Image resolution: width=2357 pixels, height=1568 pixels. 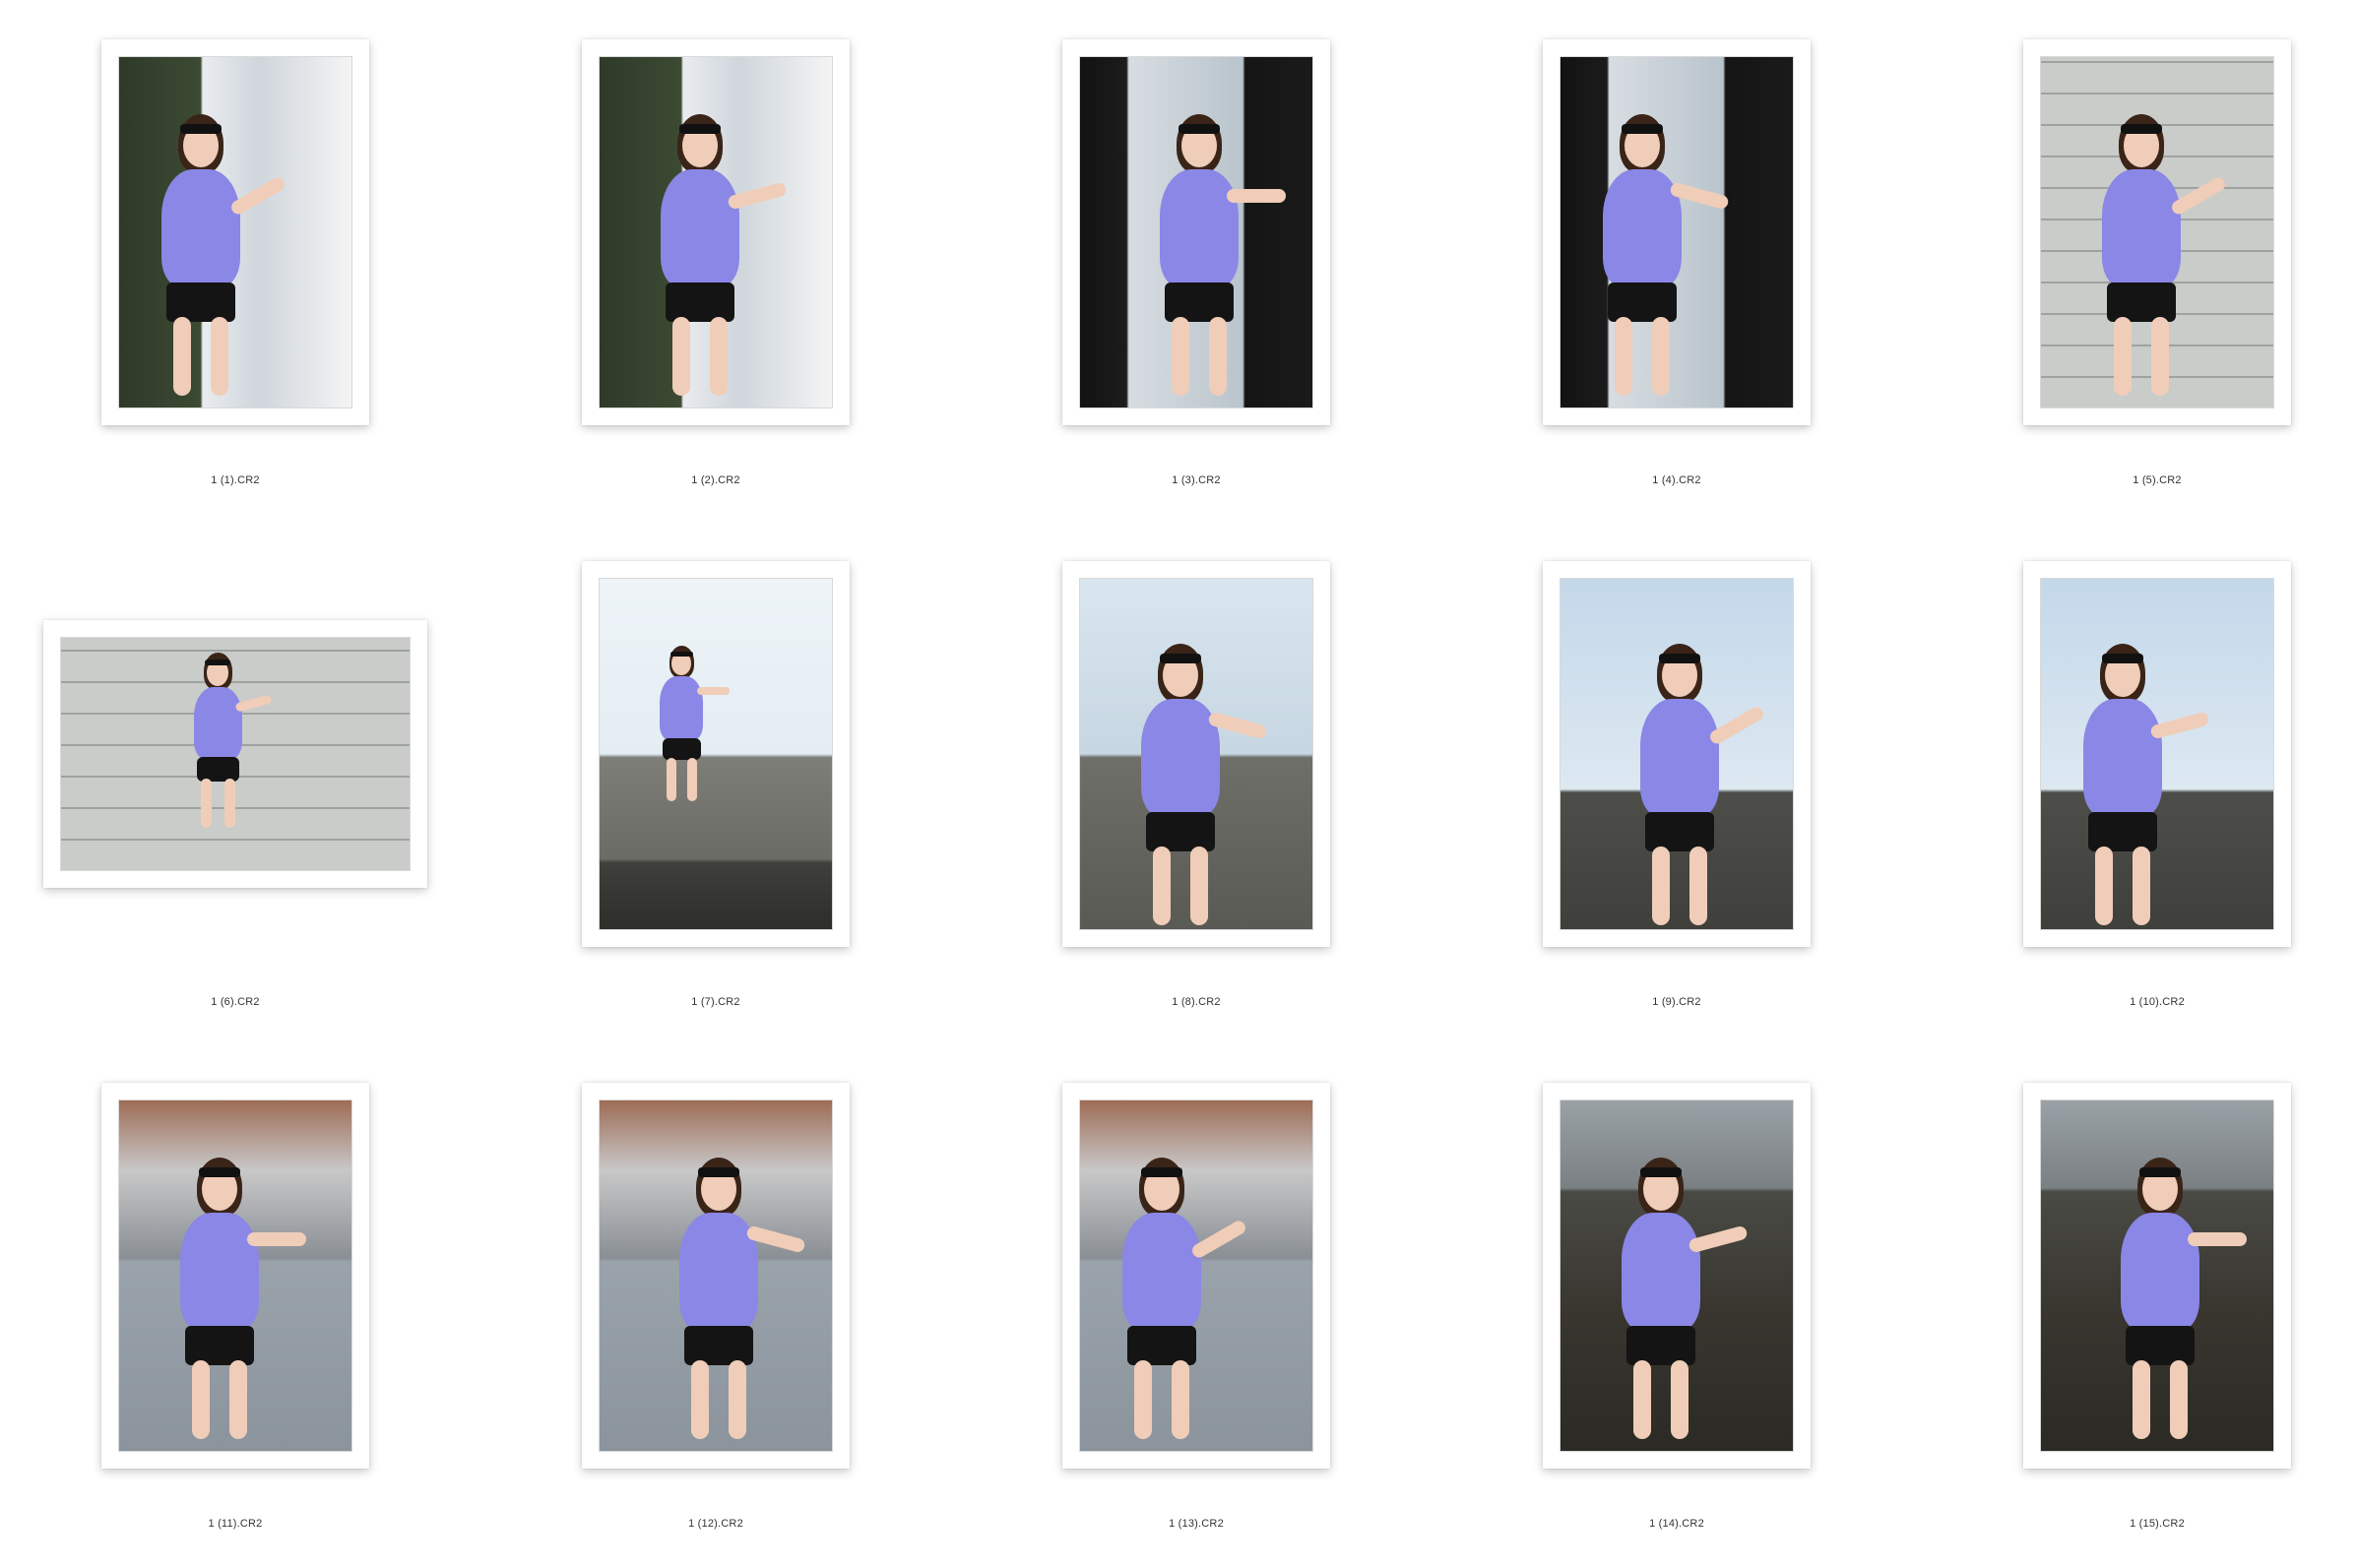 I want to click on file-item: 1 (8).CR2, so click(x=1196, y=784).